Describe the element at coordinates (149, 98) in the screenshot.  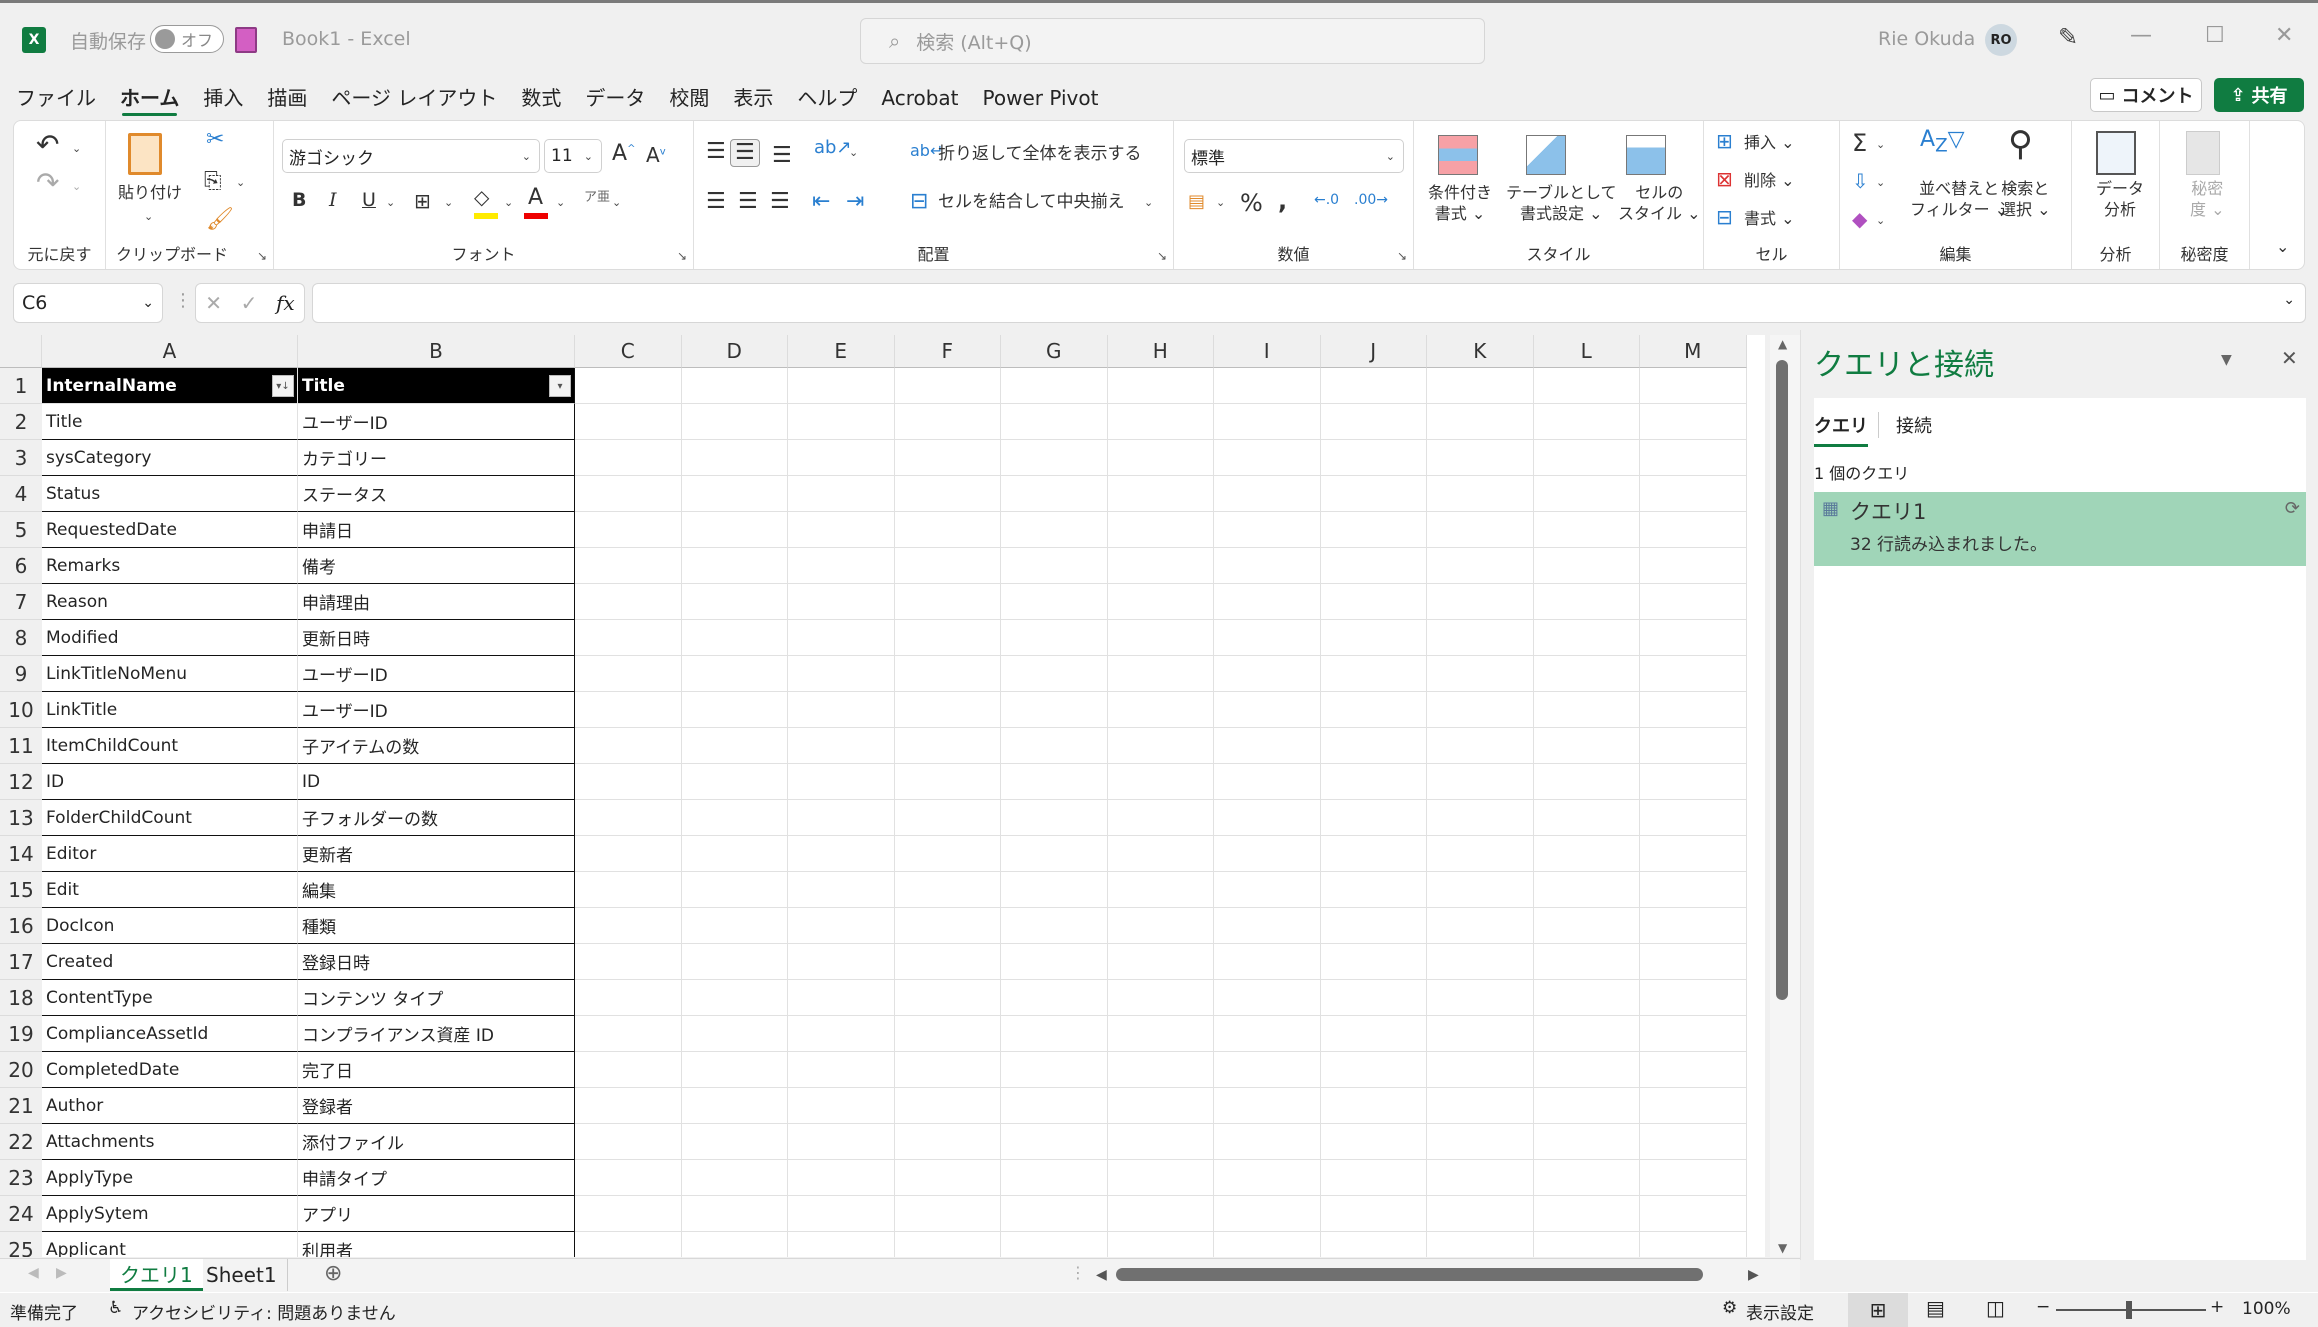
I see `menu-tab: ホーム` at that location.